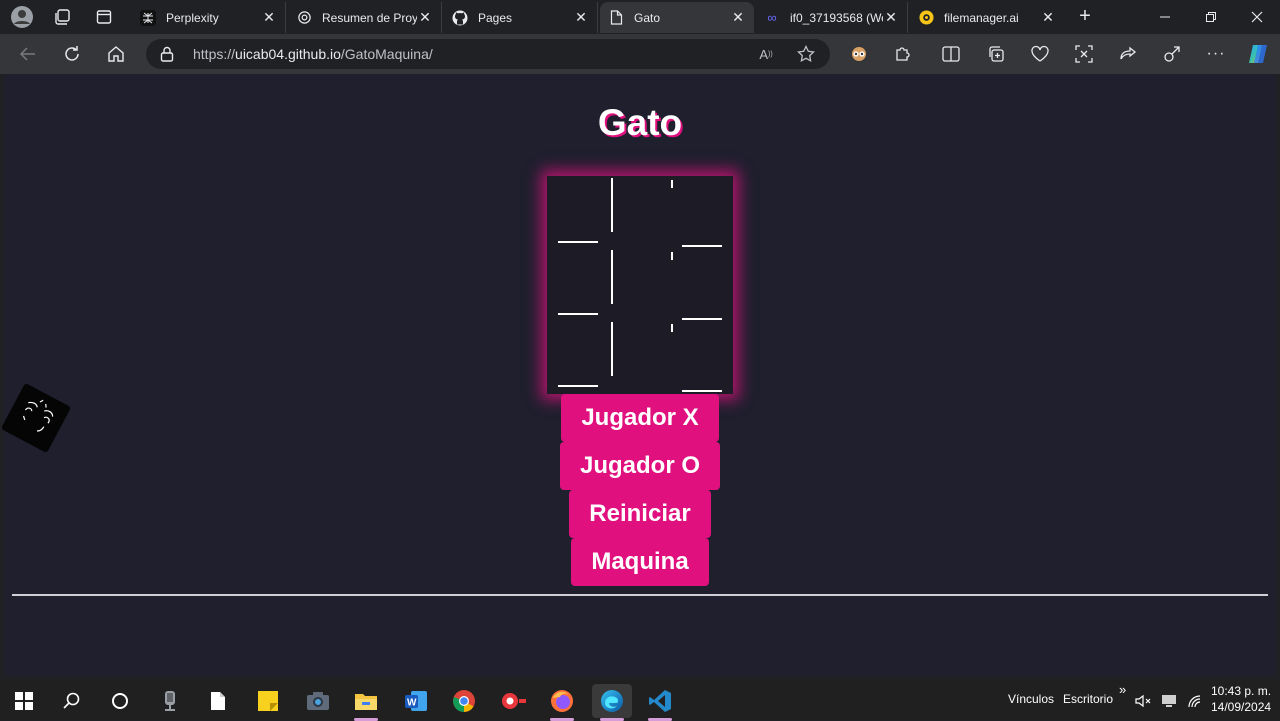  Describe the element at coordinates (562, 702) in the screenshot. I see `firefox-icon` at that location.